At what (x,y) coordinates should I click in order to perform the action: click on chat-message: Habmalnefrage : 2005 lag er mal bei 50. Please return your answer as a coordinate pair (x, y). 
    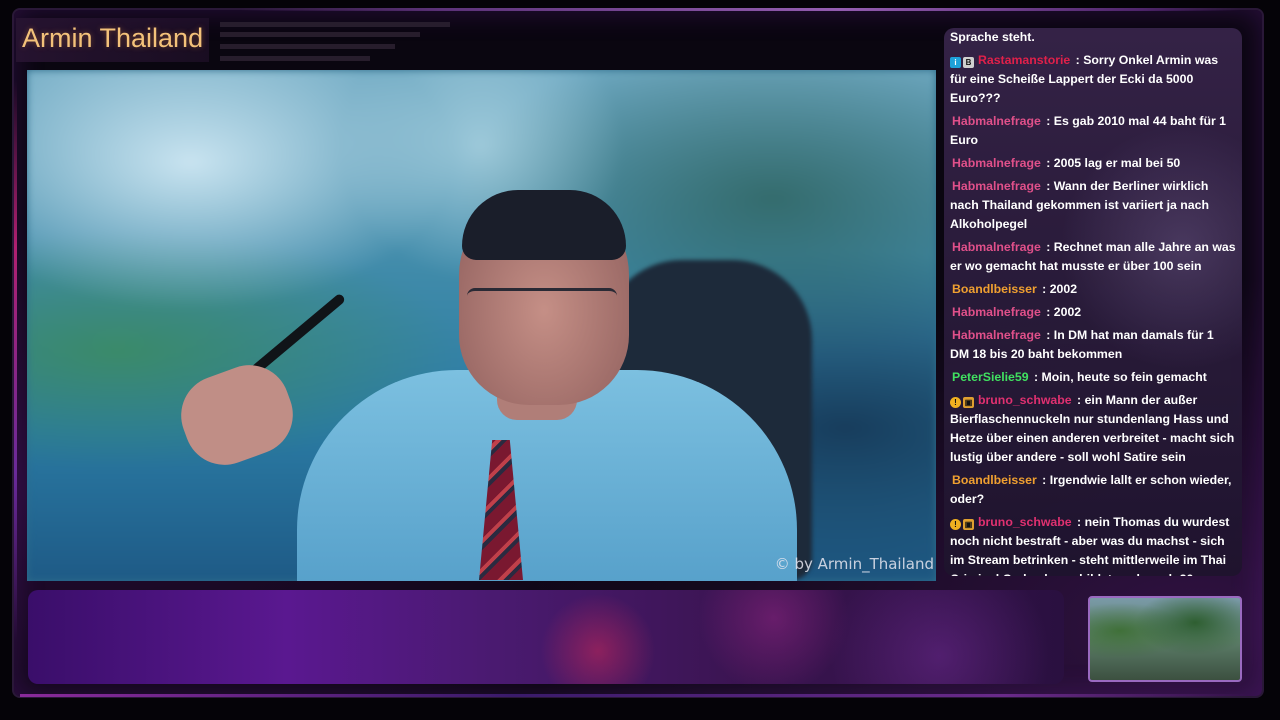
    Looking at the image, I should click on (1093, 163).